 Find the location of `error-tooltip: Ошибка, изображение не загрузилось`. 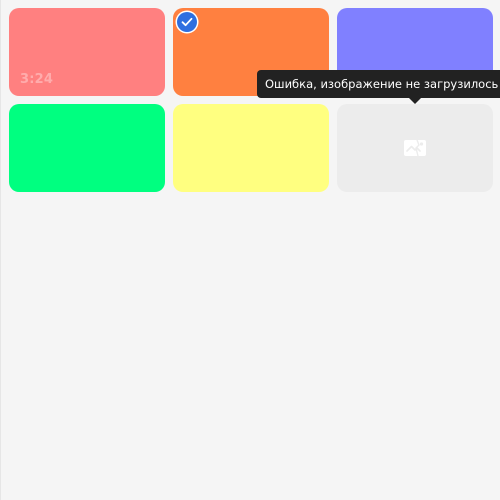

error-tooltip: Ошибка, изображение не загрузилось is located at coordinates (378, 87).